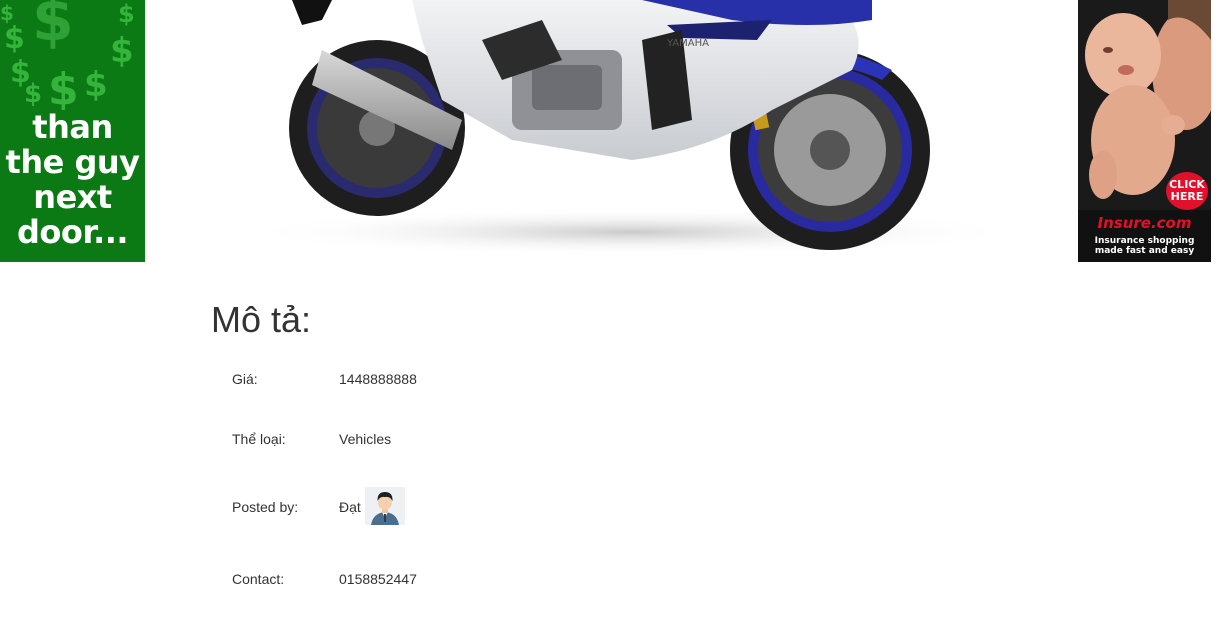 This screenshot has height=632, width=1223. I want to click on ad-left-line-1: than, so click(72, 127).